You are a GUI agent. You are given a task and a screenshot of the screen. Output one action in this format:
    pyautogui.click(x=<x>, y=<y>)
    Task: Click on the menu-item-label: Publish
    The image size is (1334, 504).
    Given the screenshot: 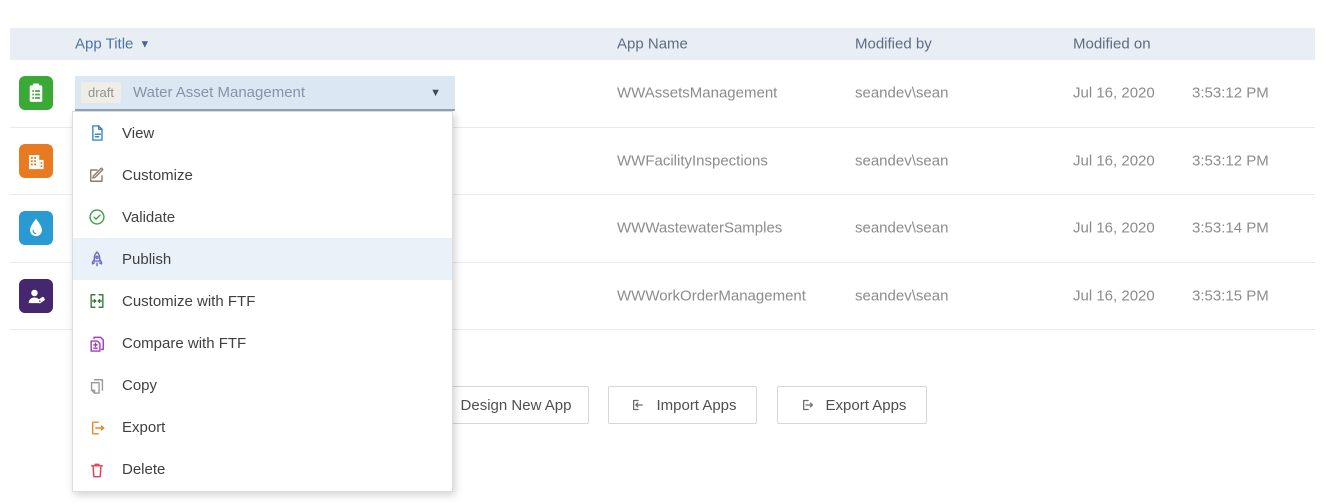 What is the action you would take?
    pyautogui.click(x=147, y=259)
    